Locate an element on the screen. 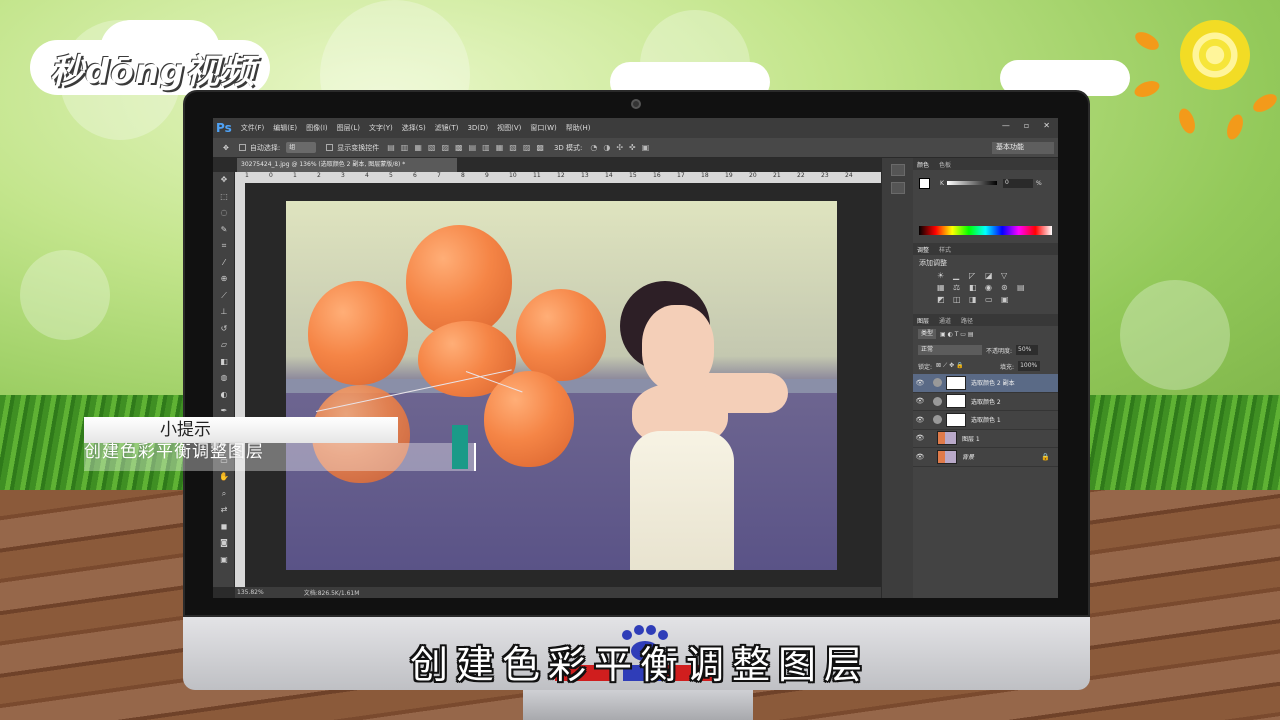 The height and width of the screenshot is (720, 1280). foreground-color-swatch is located at coordinates (924, 183).